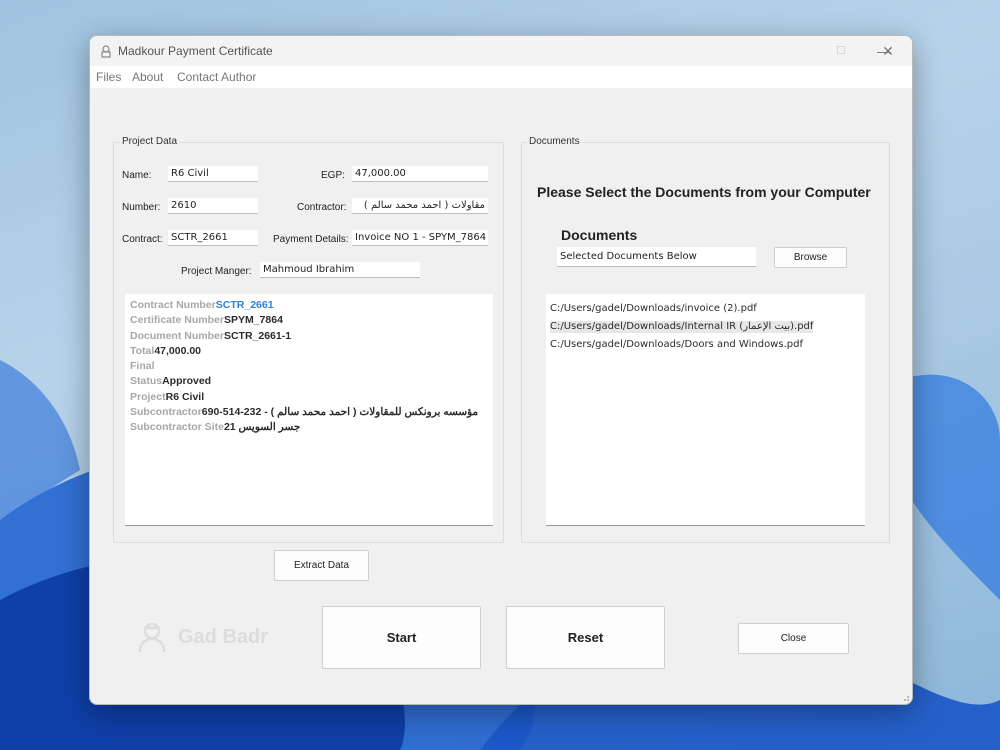  What do you see at coordinates (501, 77) in the screenshot?
I see `menu-bar: Files About Contact Author` at bounding box center [501, 77].